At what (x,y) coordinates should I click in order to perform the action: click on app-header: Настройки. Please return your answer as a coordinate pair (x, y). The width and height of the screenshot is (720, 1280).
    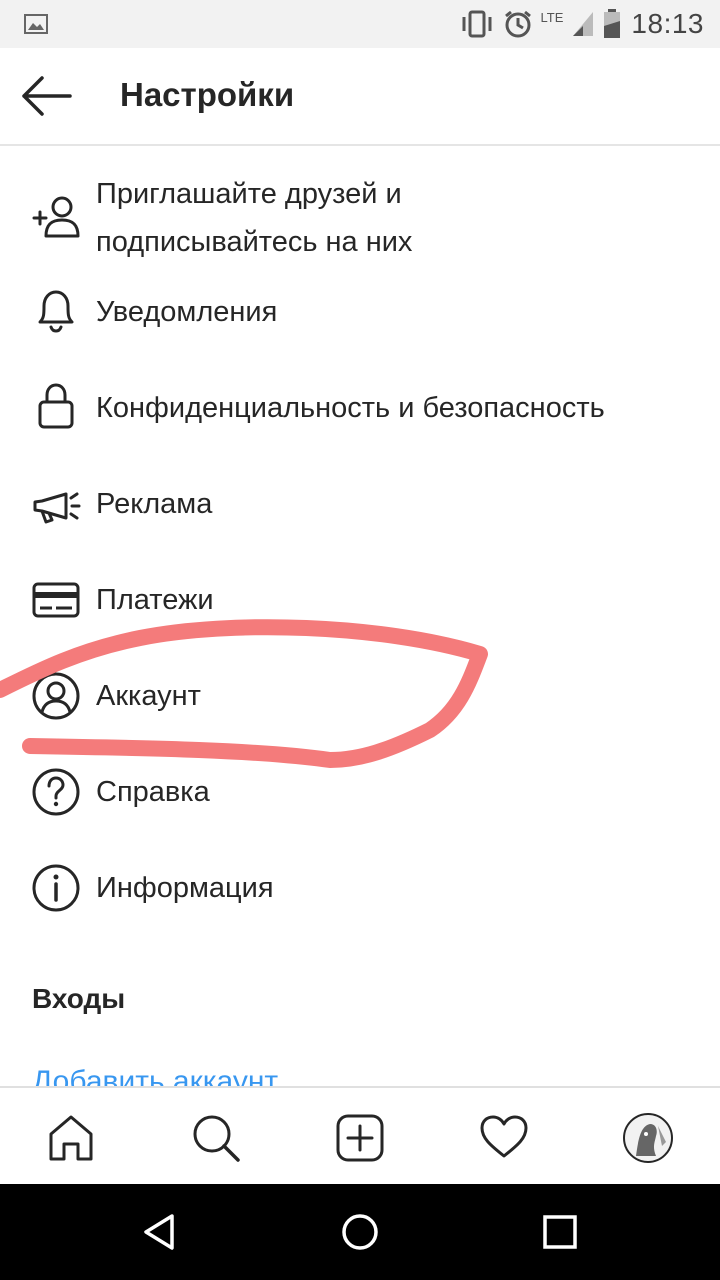
    Looking at the image, I should click on (360, 97).